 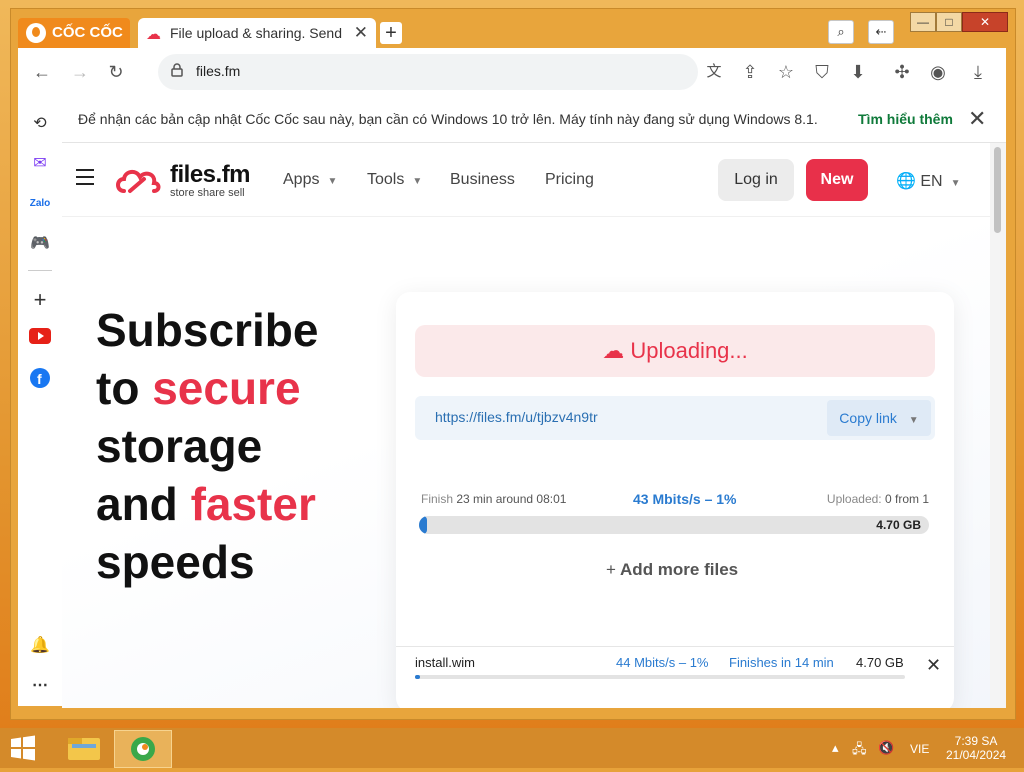 I want to click on language-selector: 🌐 EN ▼, so click(x=928, y=181).